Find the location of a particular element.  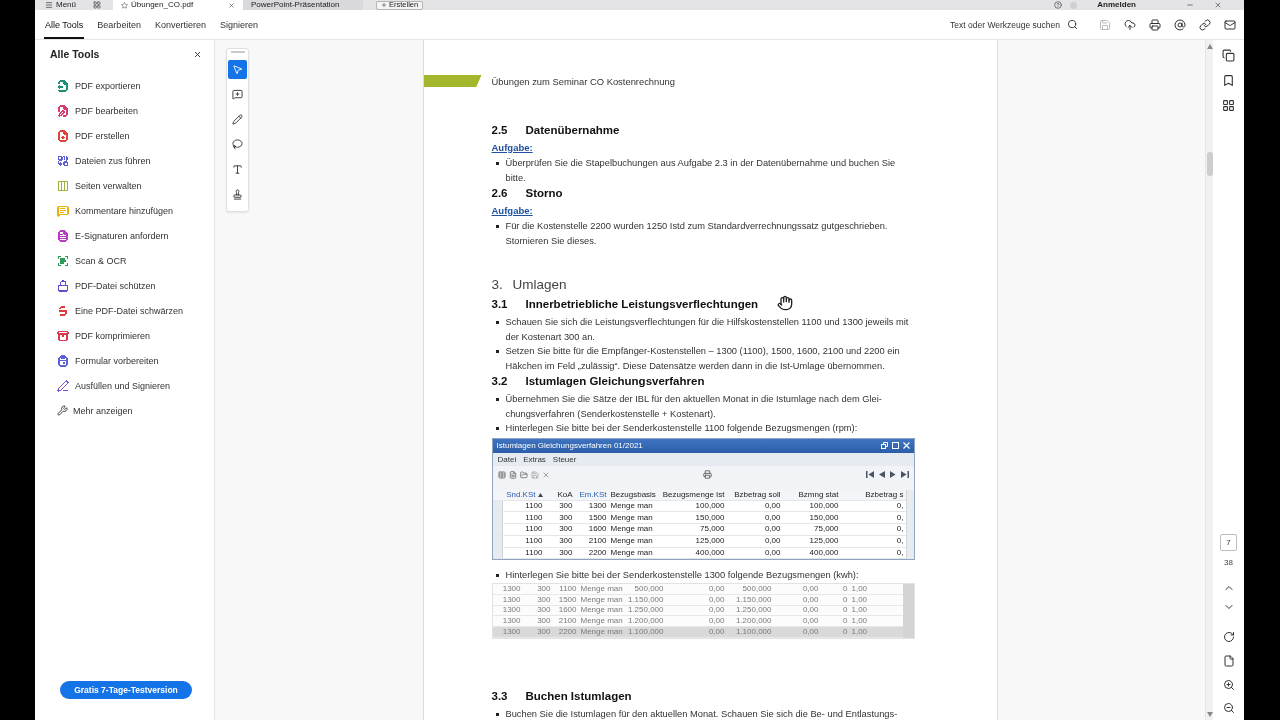

trial-button: Gratis 7-Tage-Testversion is located at coordinates (126, 690).